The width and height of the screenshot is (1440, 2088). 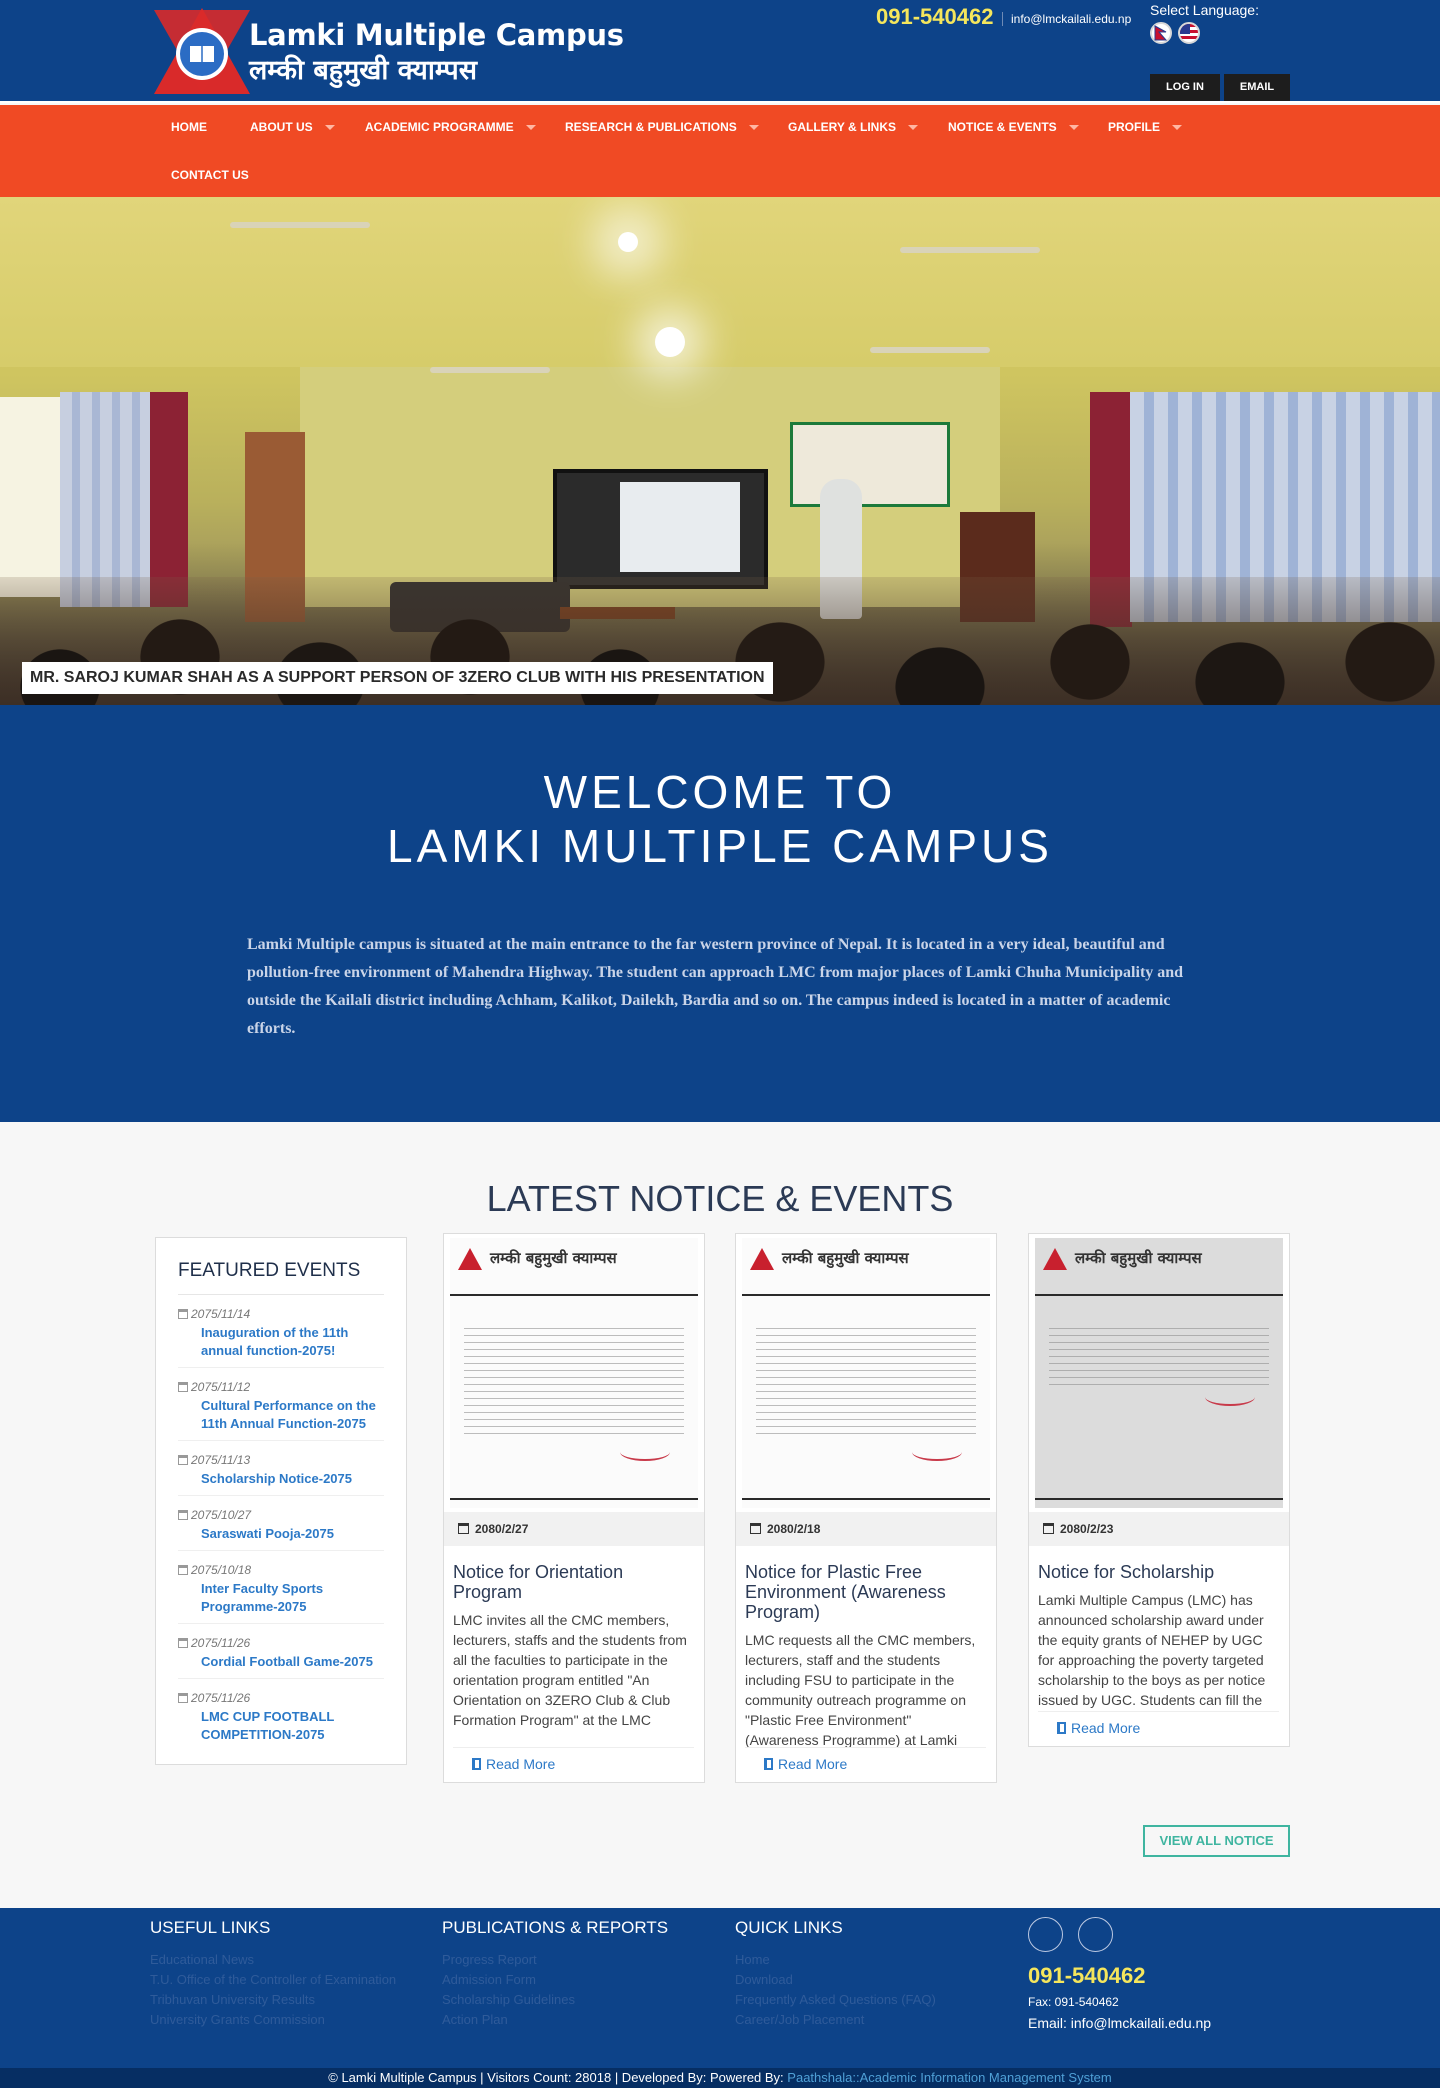 I want to click on nav-academic-programme: ACADEMIC PROGRAMME, so click(x=450, y=127).